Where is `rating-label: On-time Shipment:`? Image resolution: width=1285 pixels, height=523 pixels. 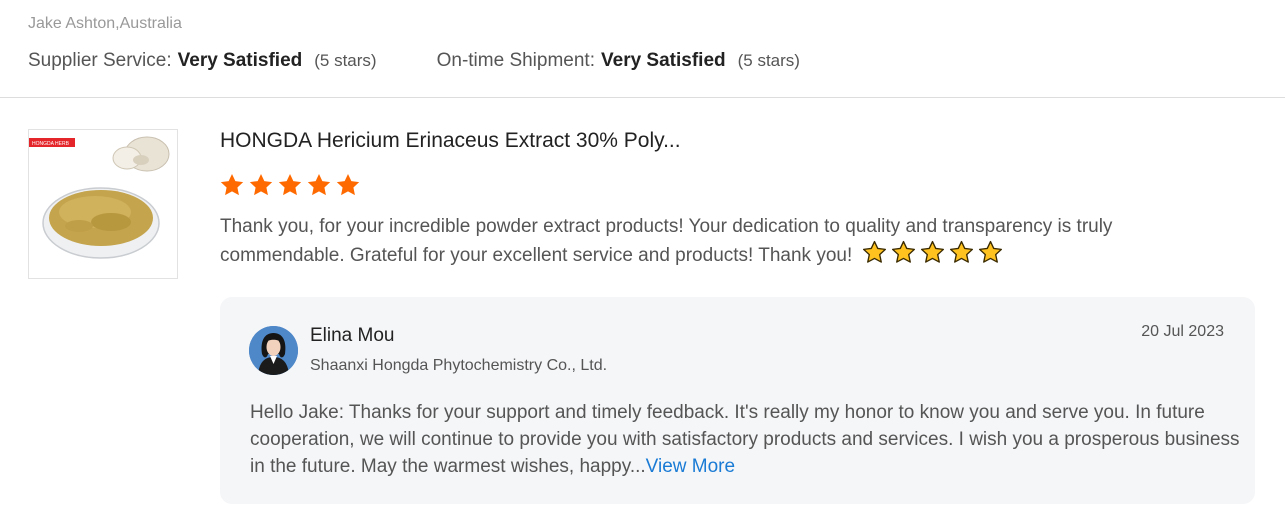 rating-label: On-time Shipment: is located at coordinates (515, 60).